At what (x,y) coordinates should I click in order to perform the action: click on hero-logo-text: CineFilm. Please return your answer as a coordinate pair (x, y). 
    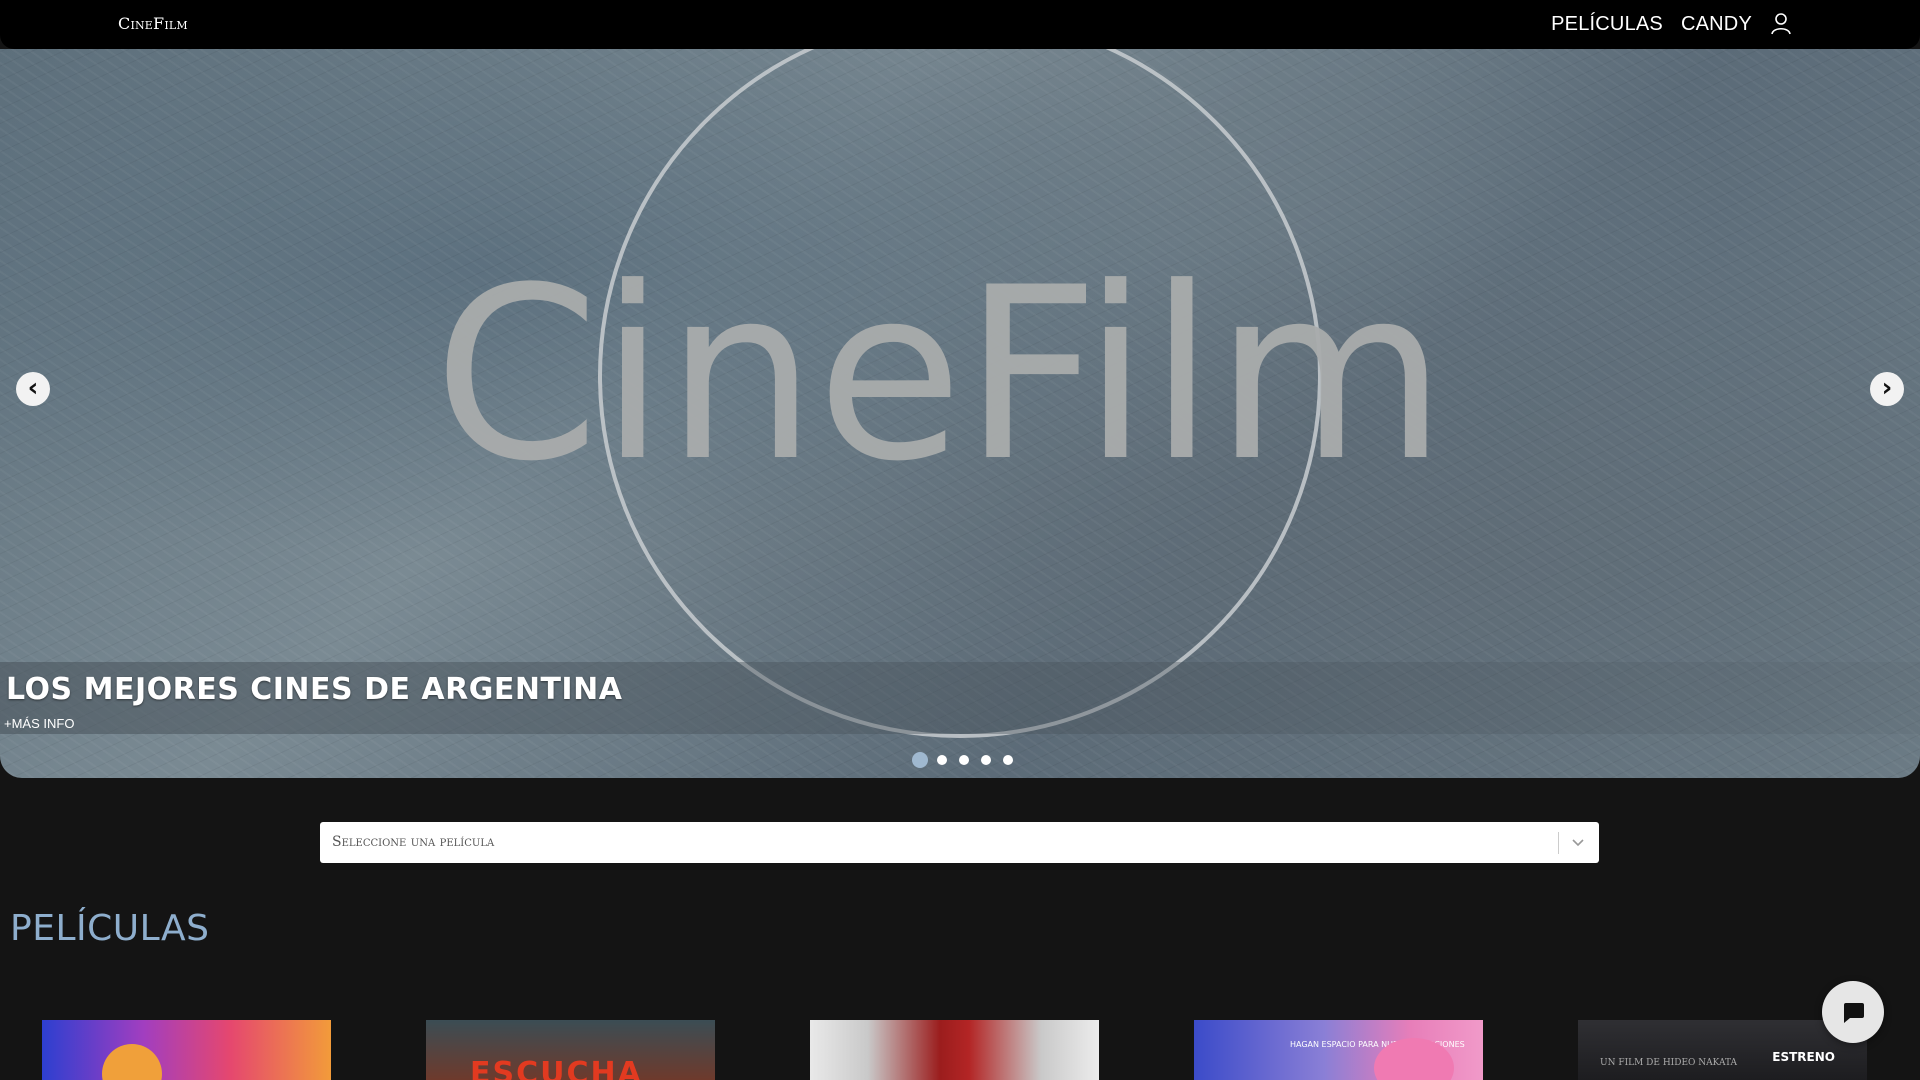
    Looking at the image, I should click on (939, 375).